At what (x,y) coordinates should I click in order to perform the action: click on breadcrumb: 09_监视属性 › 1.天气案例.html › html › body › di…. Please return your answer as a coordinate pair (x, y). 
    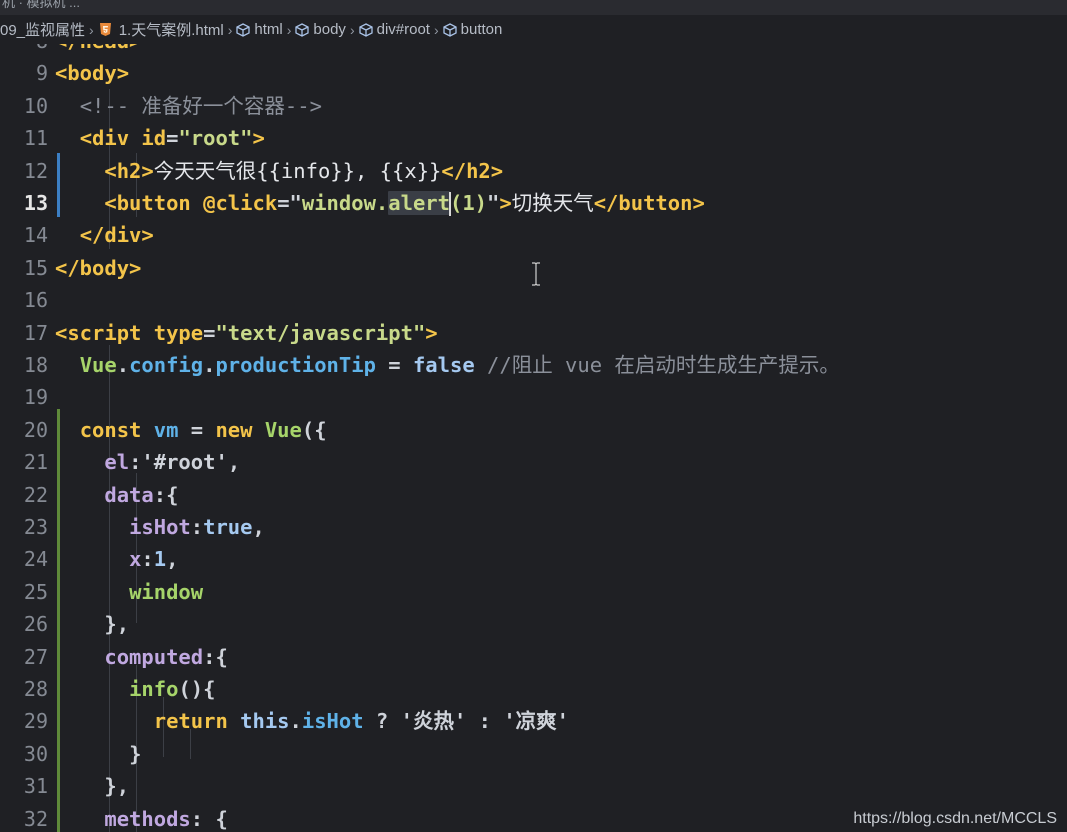
    Looking at the image, I should click on (533, 29).